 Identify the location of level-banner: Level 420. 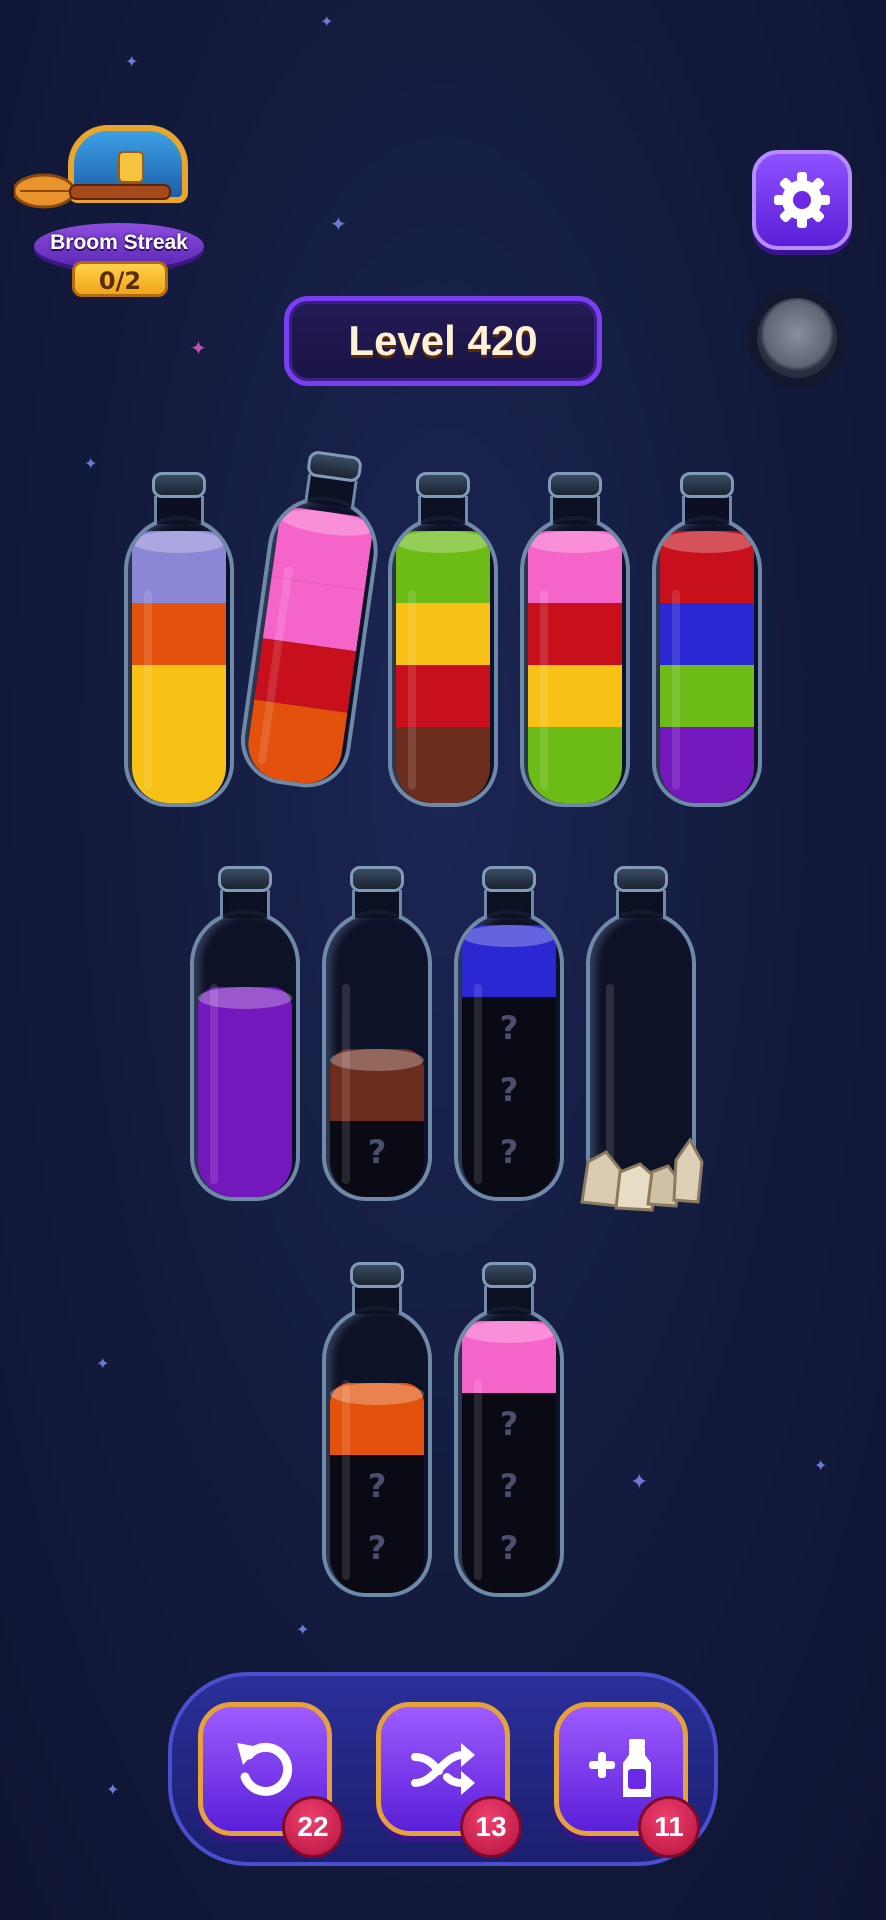
(443, 341).